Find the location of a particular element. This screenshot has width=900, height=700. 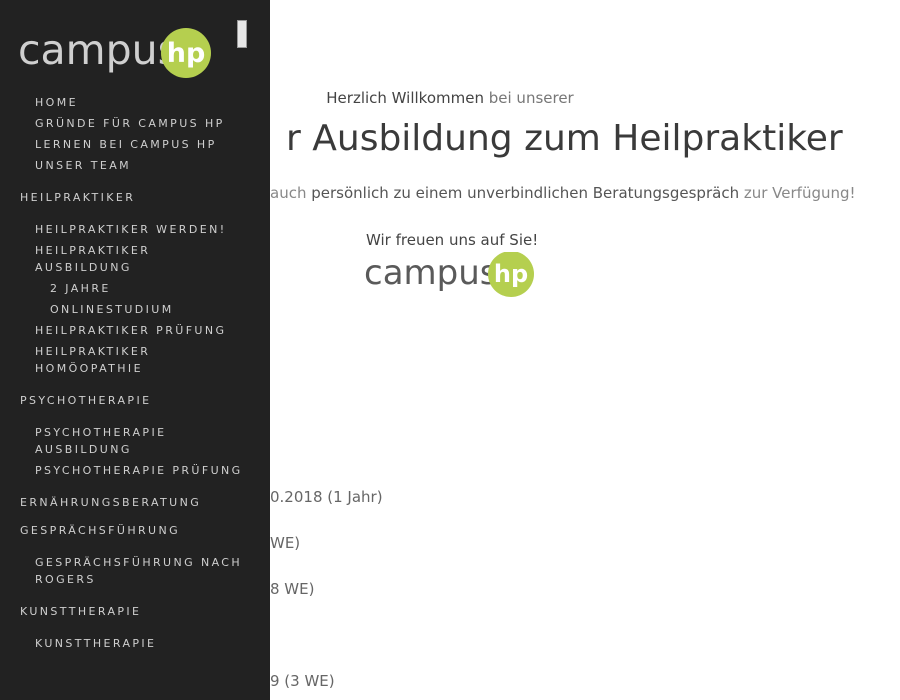

campus-hp-logo: campus hp is located at coordinates (116, 54).